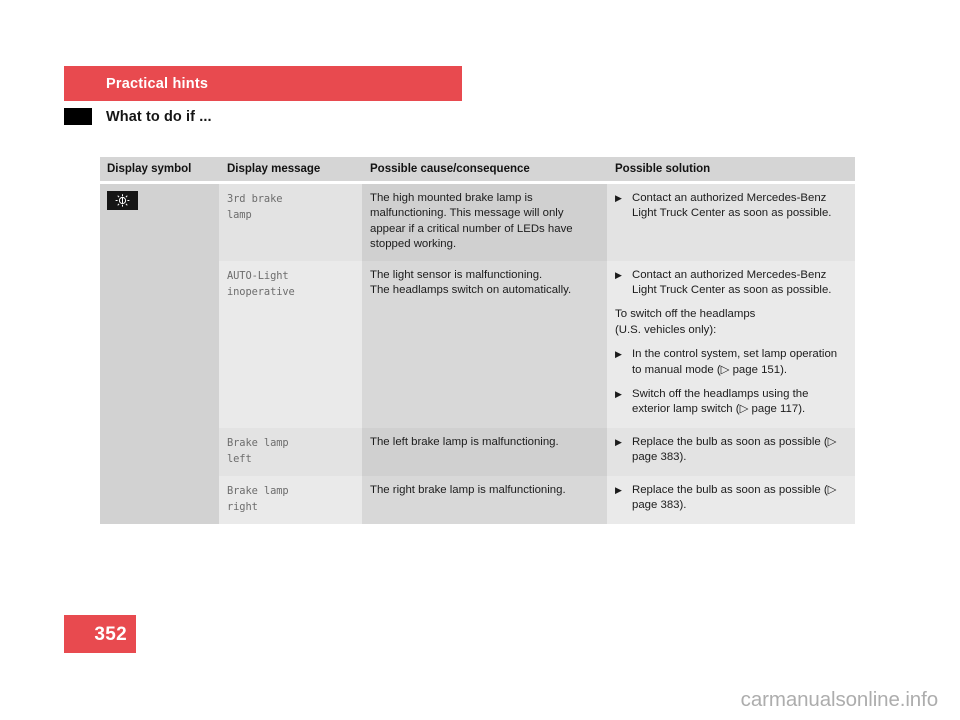 The height and width of the screenshot is (720, 960). Describe the element at coordinates (159, 169) in the screenshot. I see `column-header-display-symbol: Display symbol` at that location.